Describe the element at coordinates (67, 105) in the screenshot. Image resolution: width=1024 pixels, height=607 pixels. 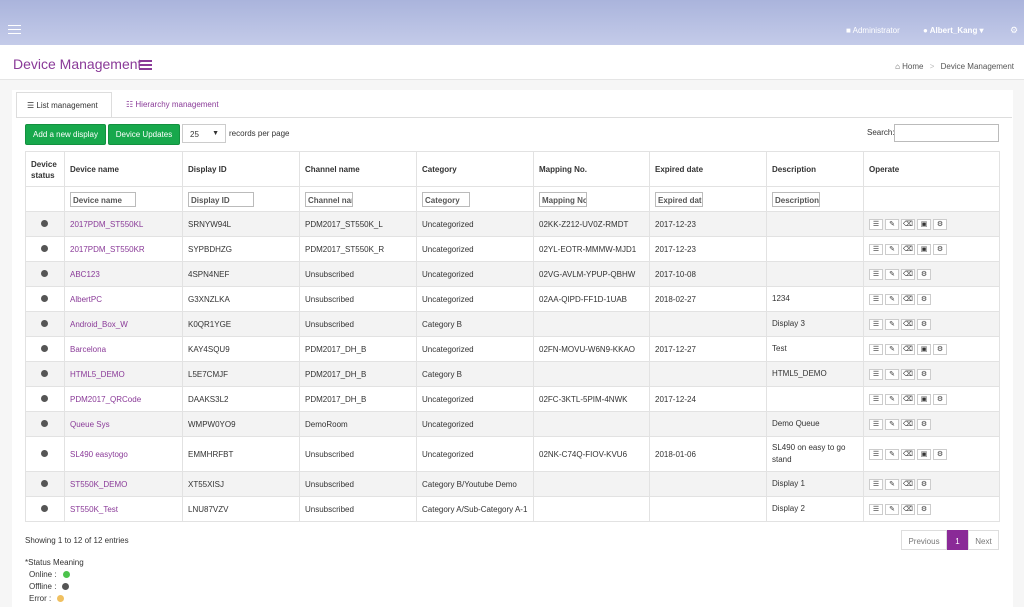
I see `tab-label: List management` at that location.